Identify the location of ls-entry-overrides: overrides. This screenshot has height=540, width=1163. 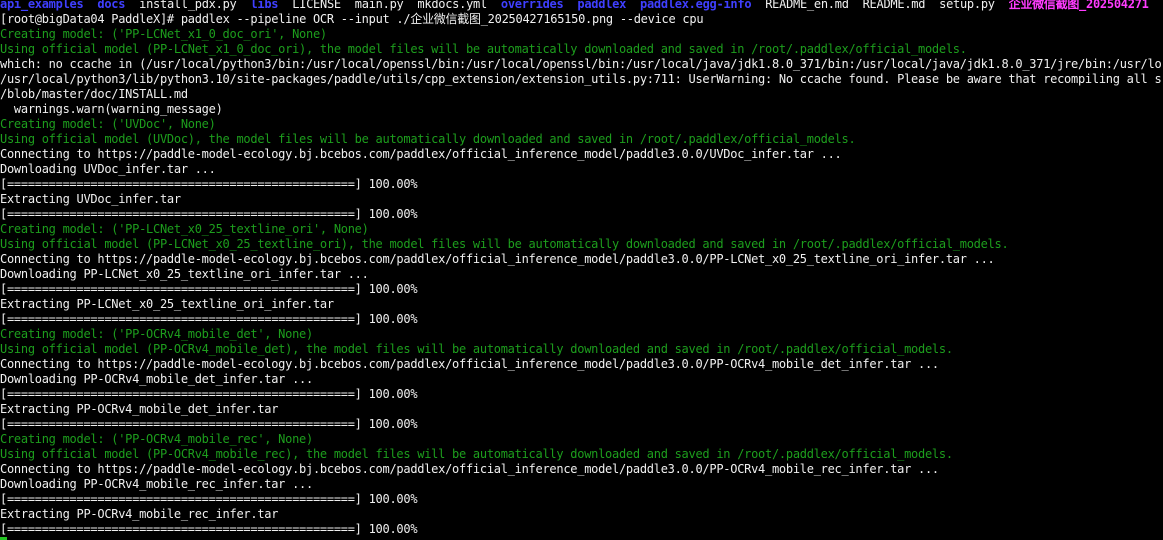
(532, 5).